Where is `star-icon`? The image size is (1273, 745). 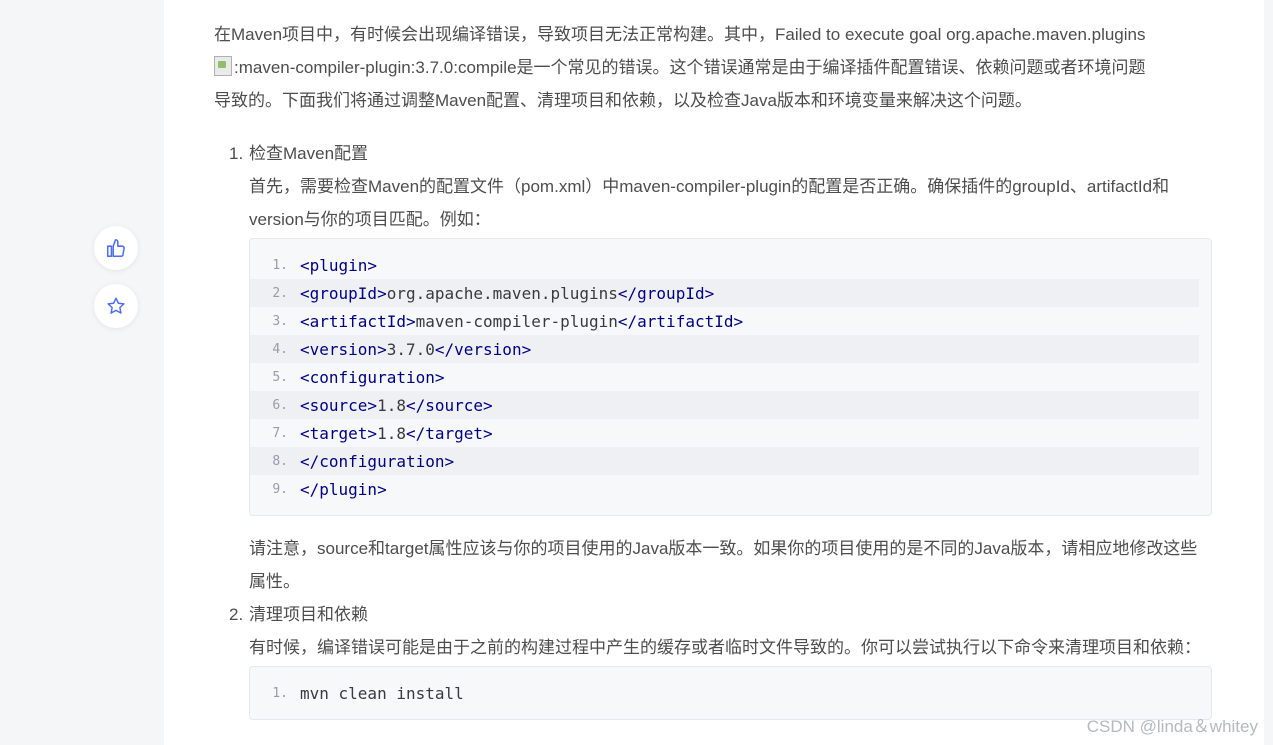
star-icon is located at coordinates (116, 305).